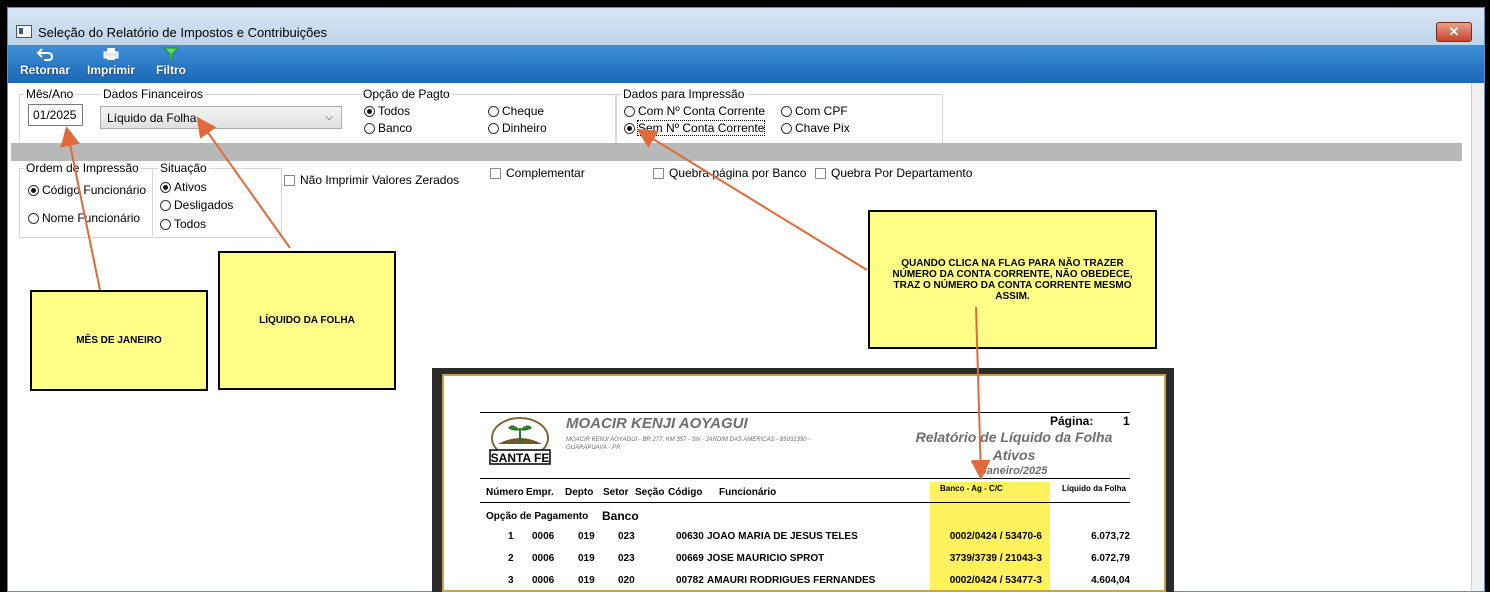  What do you see at coordinates (537, 516) in the screenshot?
I see `opcao-pagamento-label: Opção de Pagamento` at bounding box center [537, 516].